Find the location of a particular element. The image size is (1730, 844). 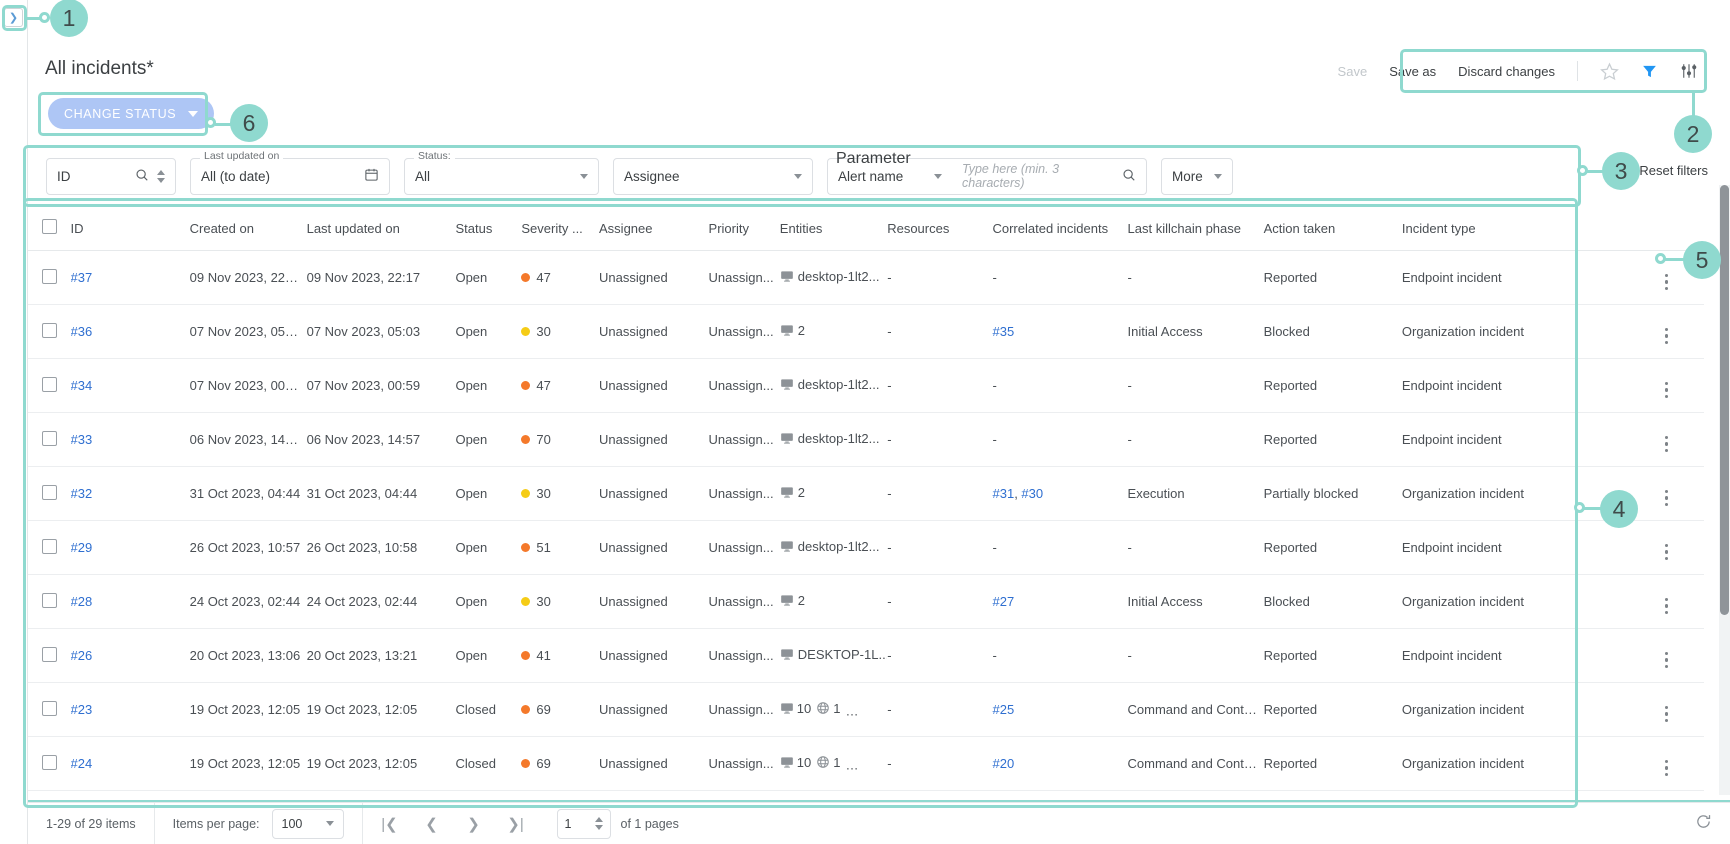

incident-id-link: #34 is located at coordinates (82, 385).